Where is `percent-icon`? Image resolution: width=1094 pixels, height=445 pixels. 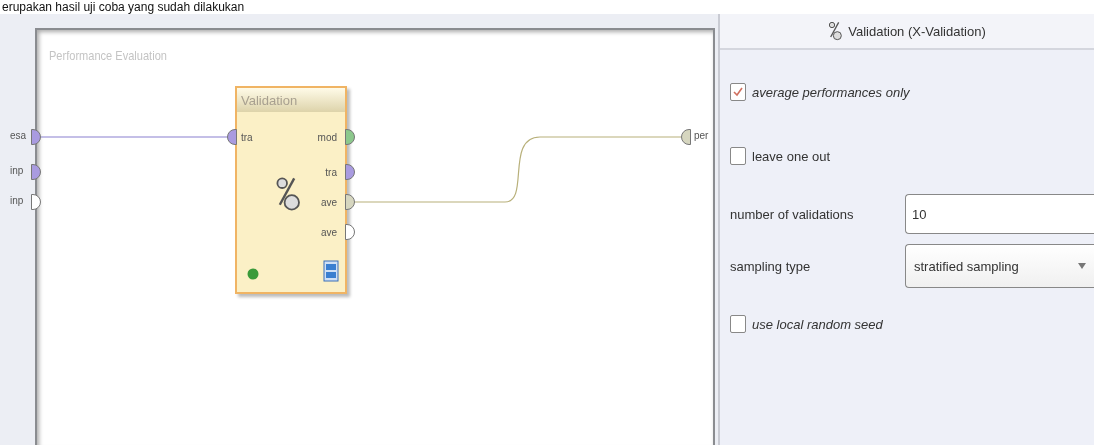 percent-icon is located at coordinates (288, 194).